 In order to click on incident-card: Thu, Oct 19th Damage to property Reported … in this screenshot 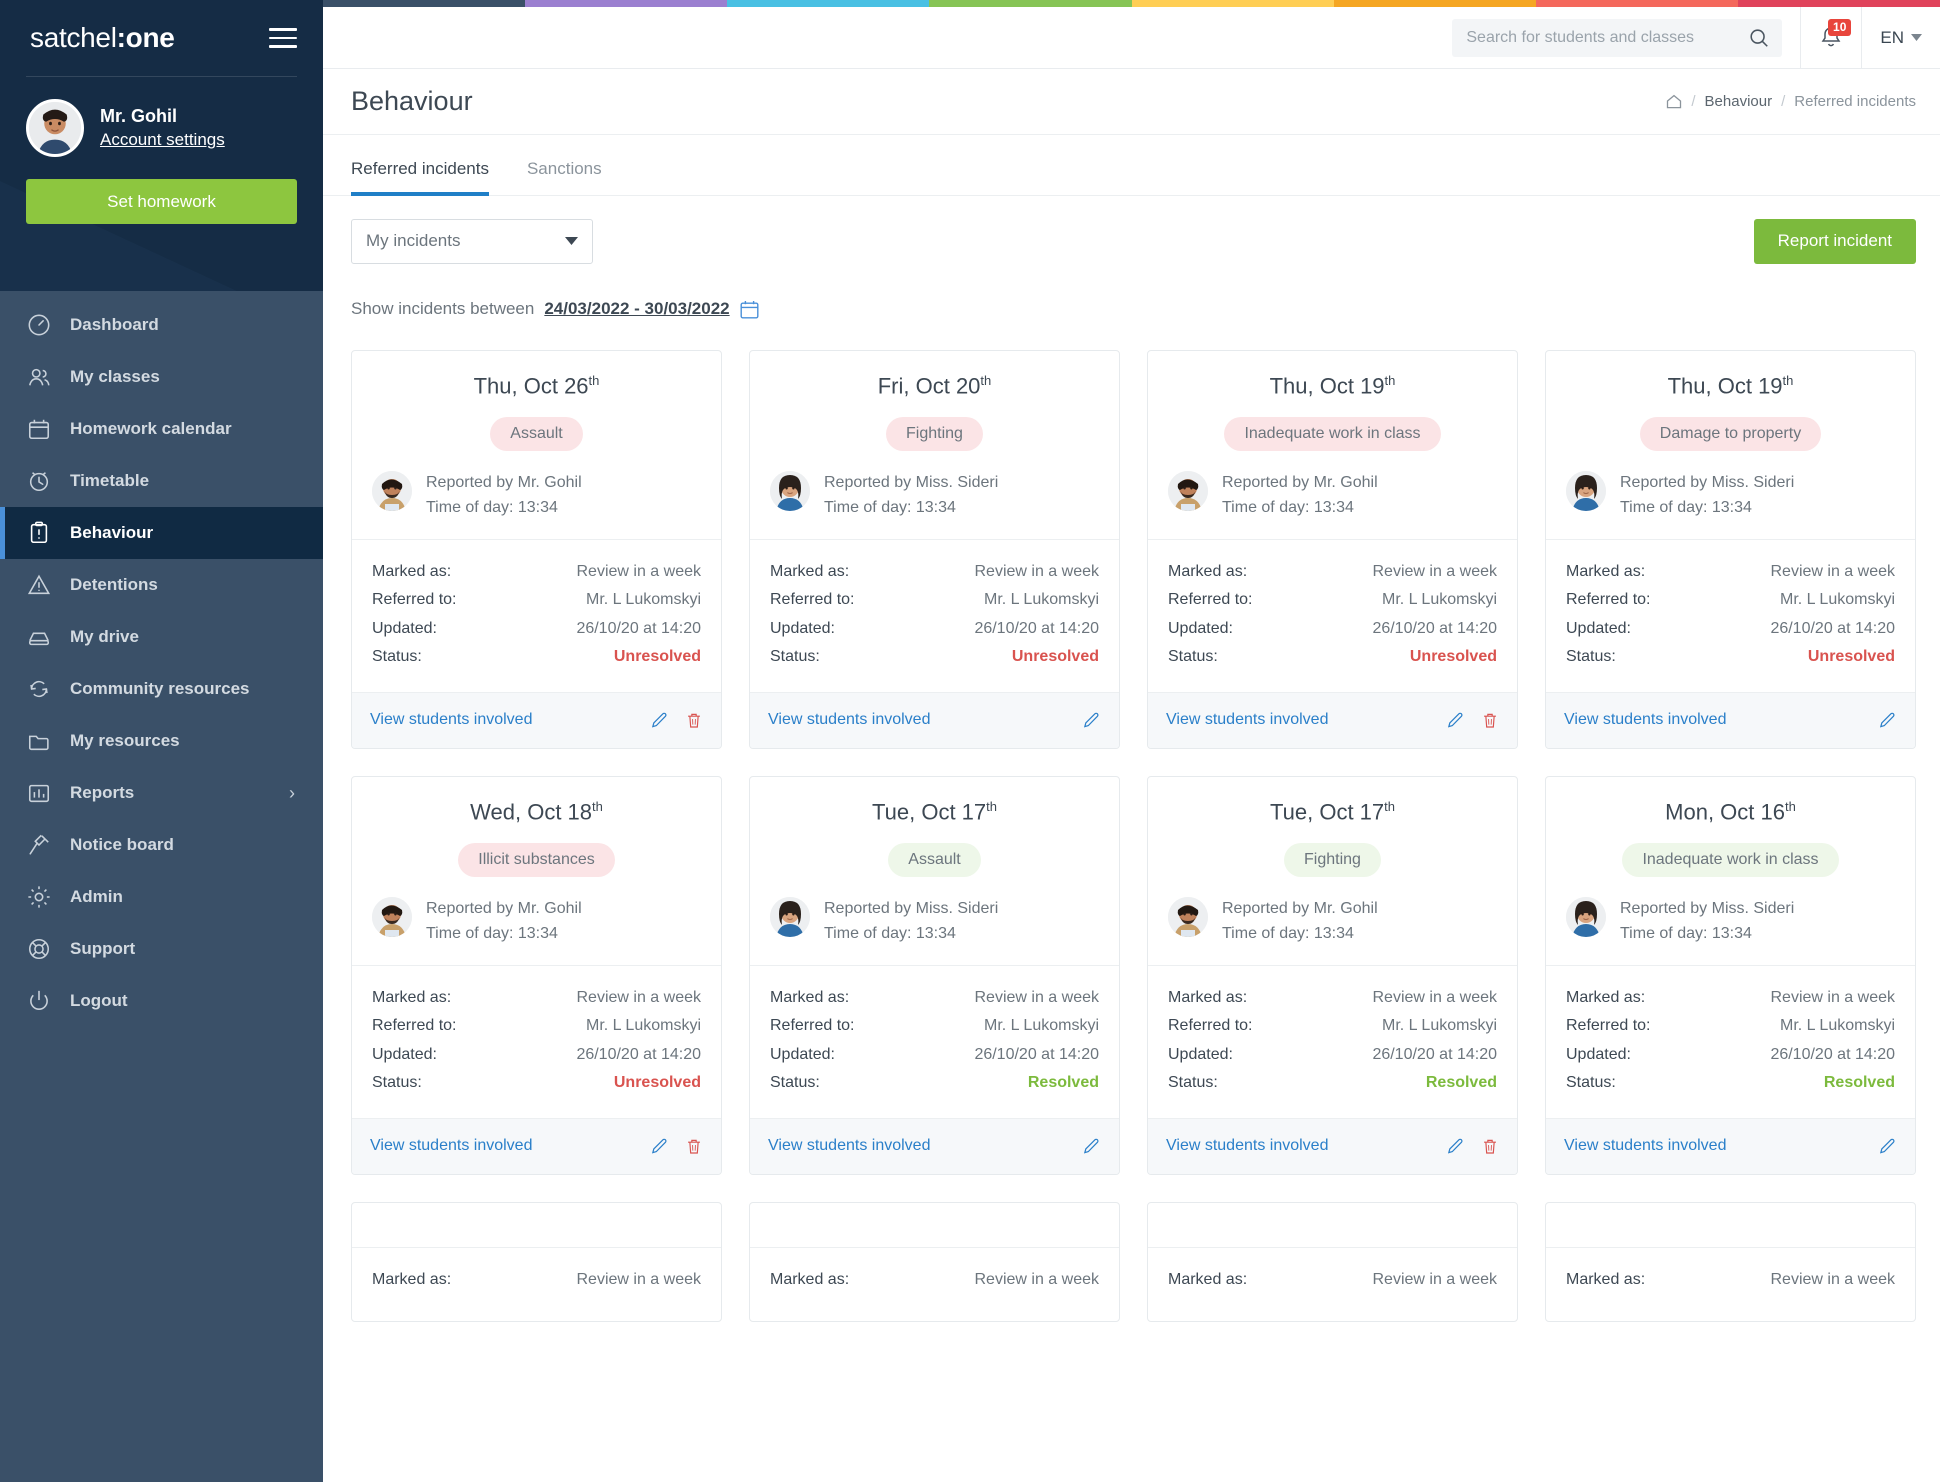, I will do `click(1730, 549)`.